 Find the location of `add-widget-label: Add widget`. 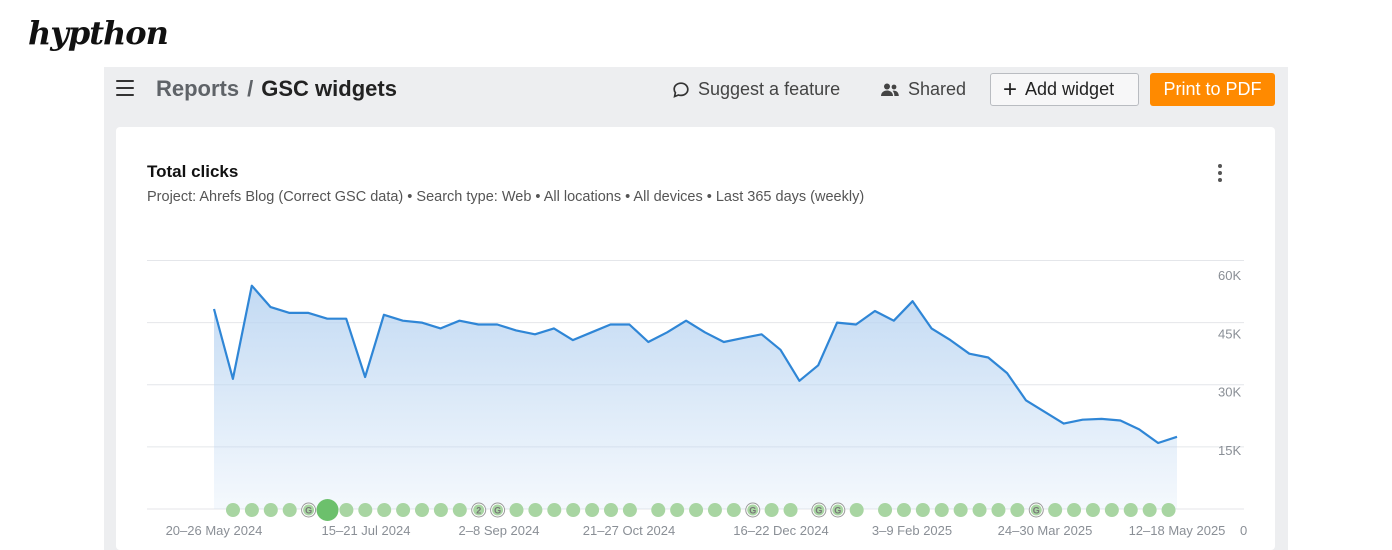

add-widget-label: Add widget is located at coordinates (1070, 89).